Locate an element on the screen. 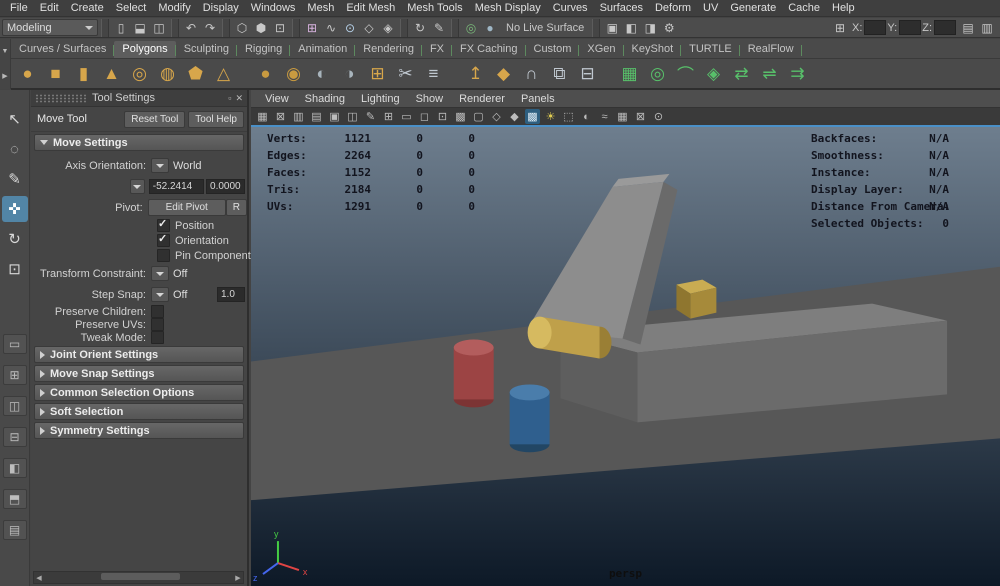  sculpt-sphere-icon: ● is located at coordinates (265, 73).